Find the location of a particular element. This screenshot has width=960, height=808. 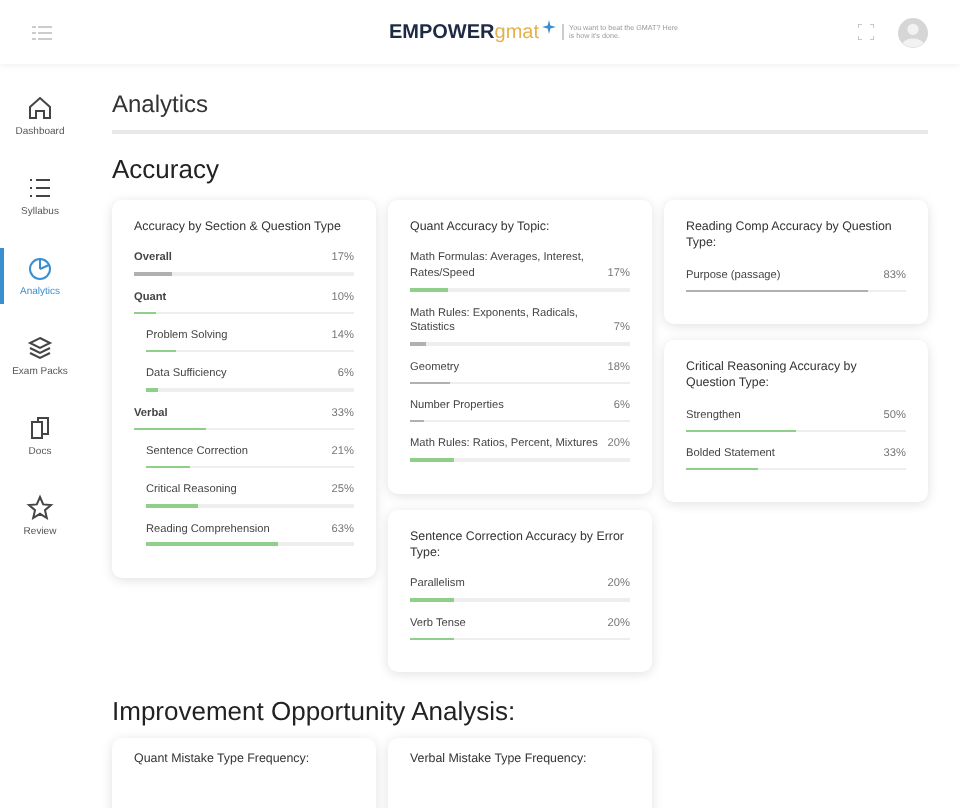

documents-icon is located at coordinates (40, 428).